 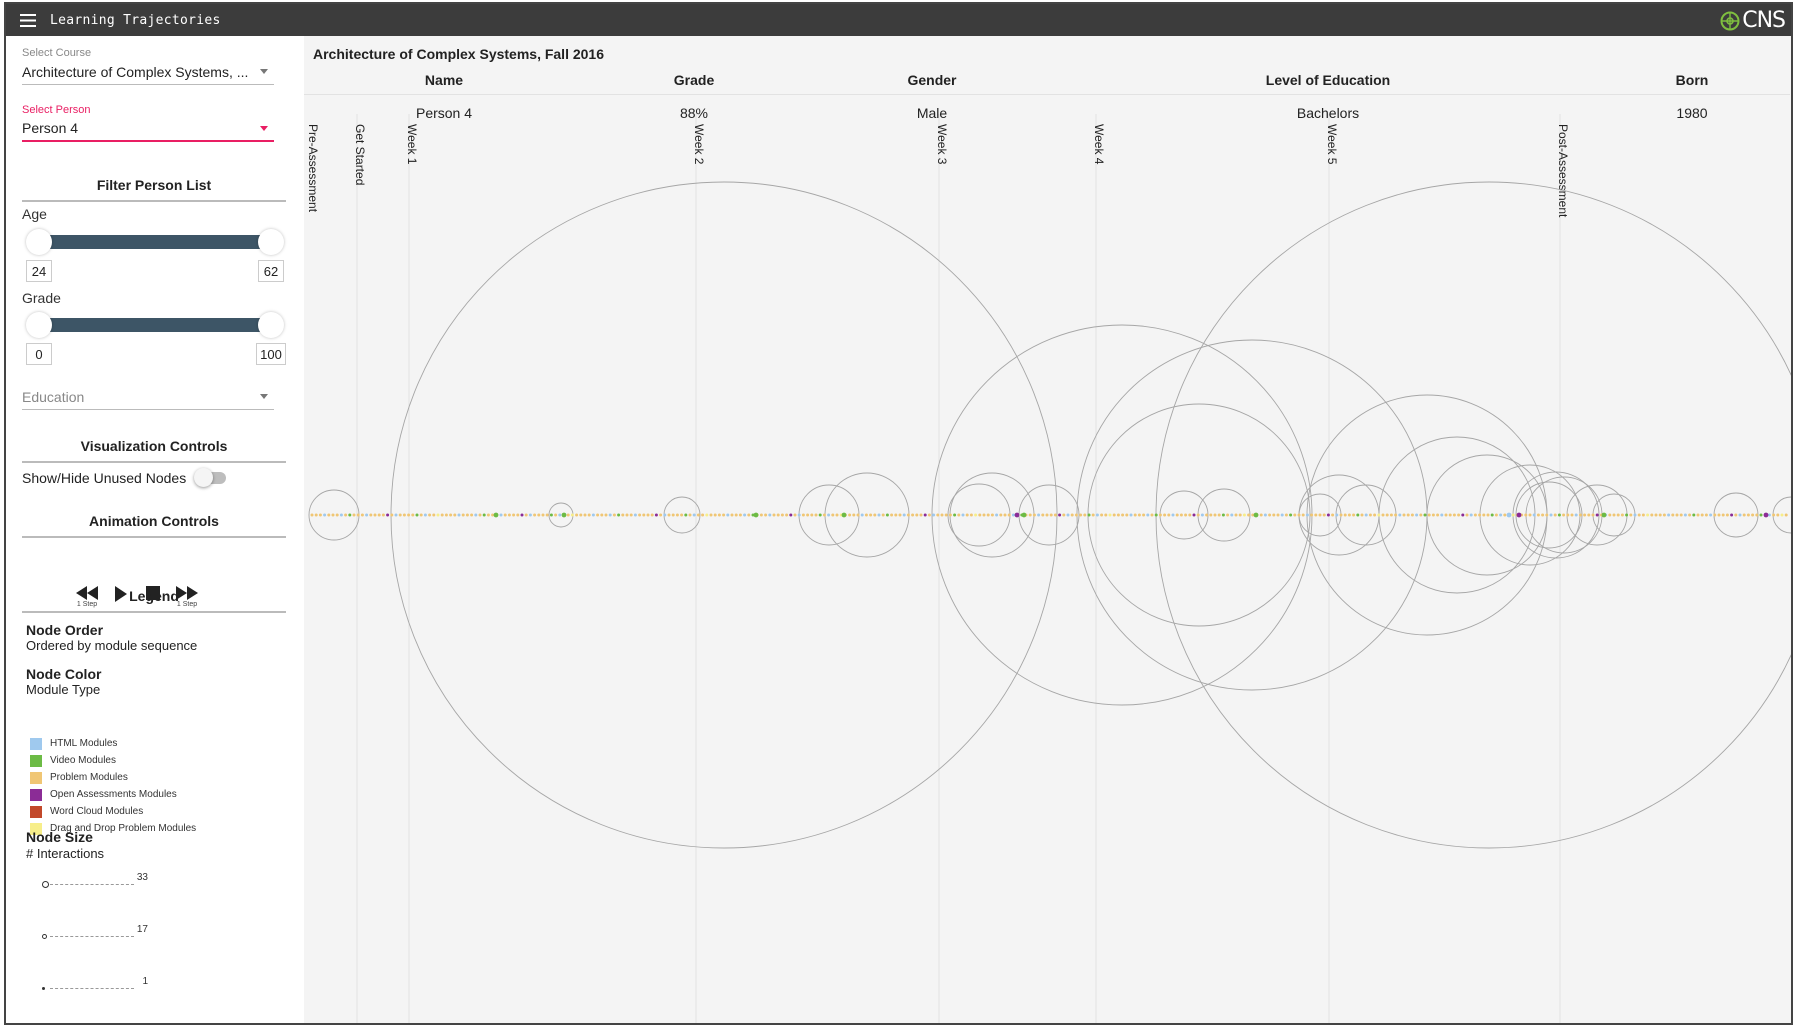 What do you see at coordinates (113, 794) in the screenshot?
I see `legend-item: Open Assessments Modules` at bounding box center [113, 794].